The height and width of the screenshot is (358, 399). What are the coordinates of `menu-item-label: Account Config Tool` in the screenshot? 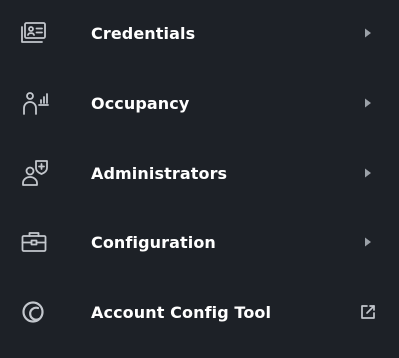 It's located at (181, 312).